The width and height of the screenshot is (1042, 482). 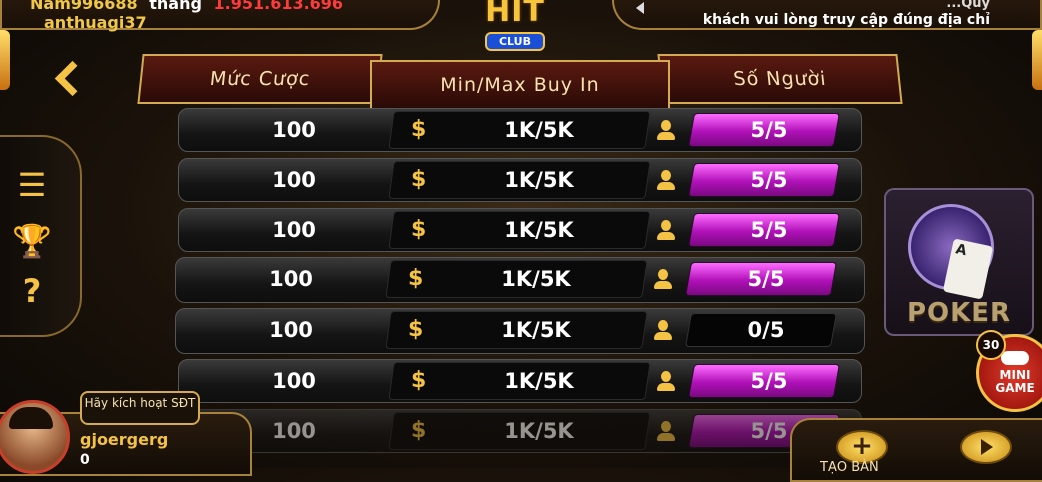 What do you see at coordinates (991, 345) in the screenshot?
I see `mini-game-badge: 30` at bounding box center [991, 345].